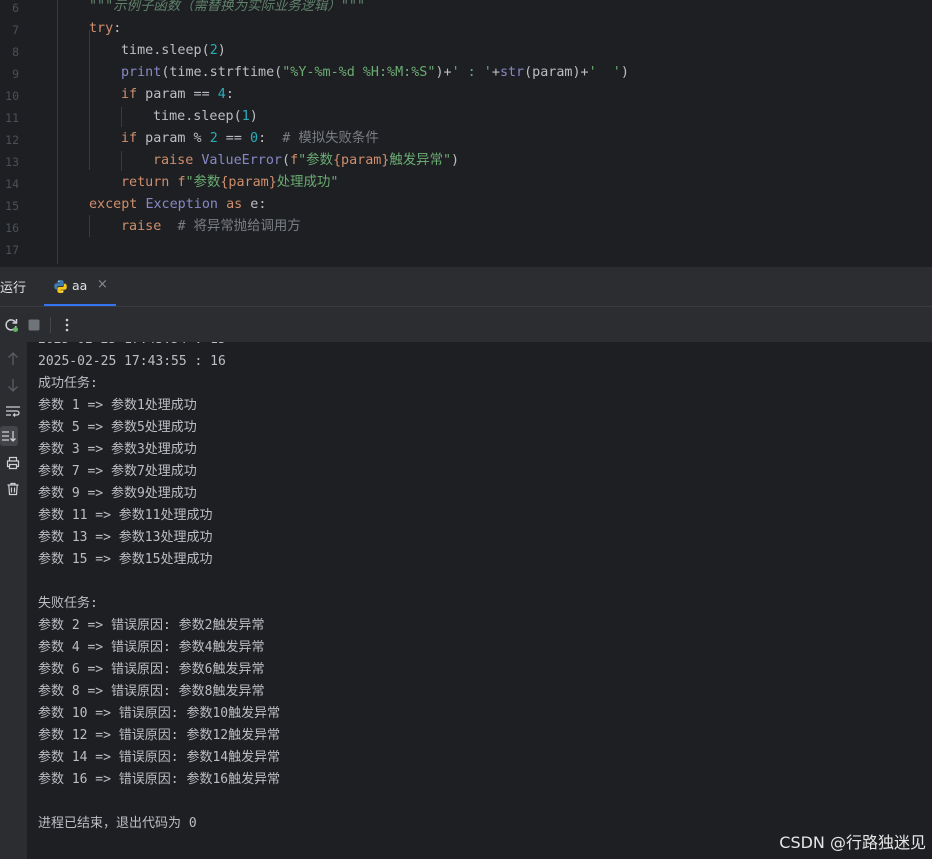 The width and height of the screenshot is (932, 859). Describe the element at coordinates (12, 140) in the screenshot. I see `line-number: 12` at that location.